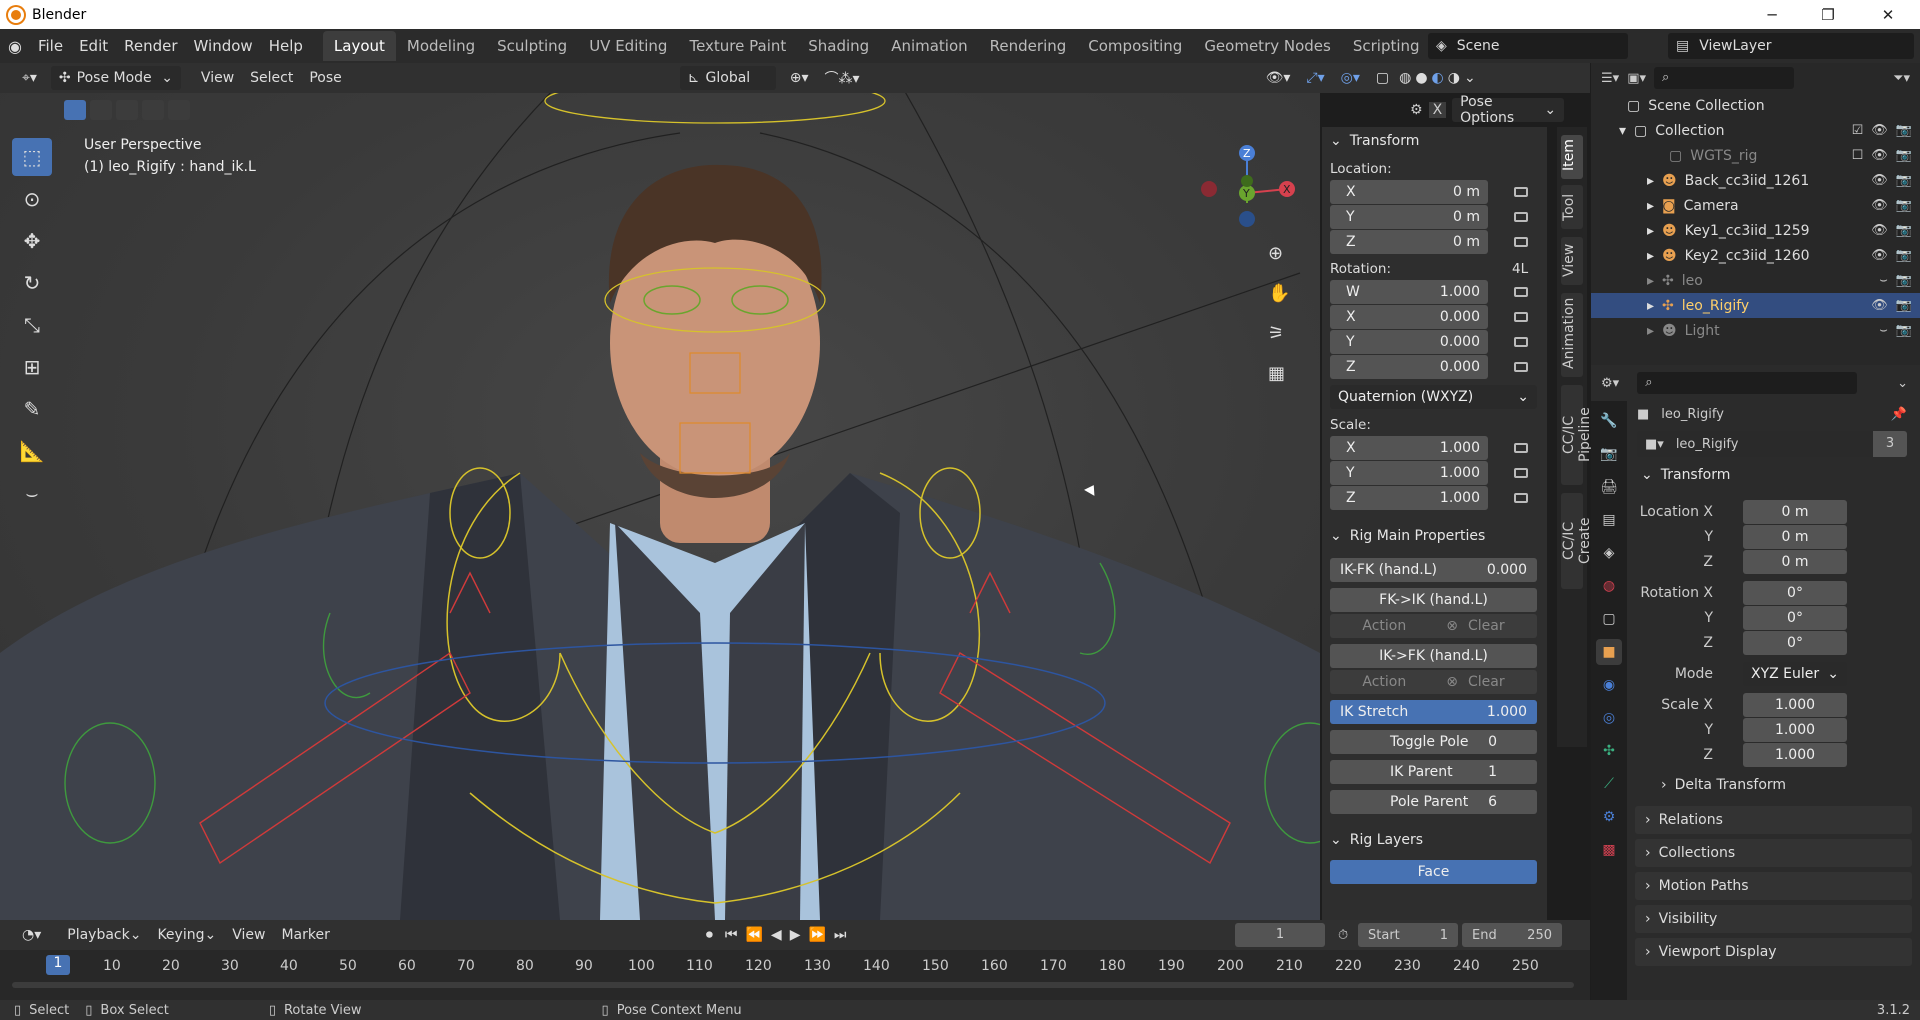 This screenshot has width=1920, height=1020. What do you see at coordinates (1773, 886) in the screenshot?
I see `motion-paths-section: › Motion Paths` at bounding box center [1773, 886].